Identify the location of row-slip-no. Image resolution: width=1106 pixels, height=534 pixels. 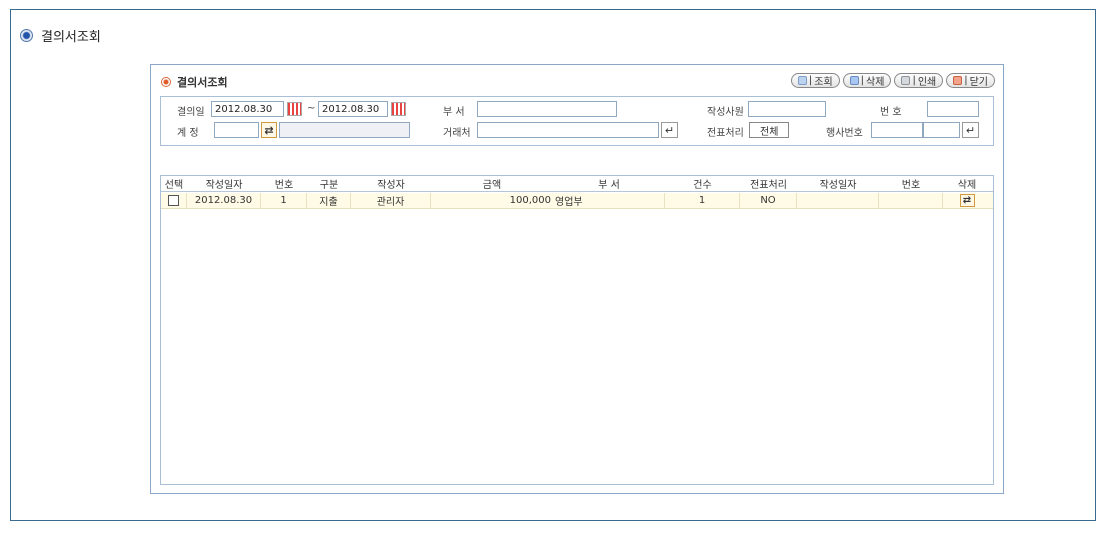
(911, 200).